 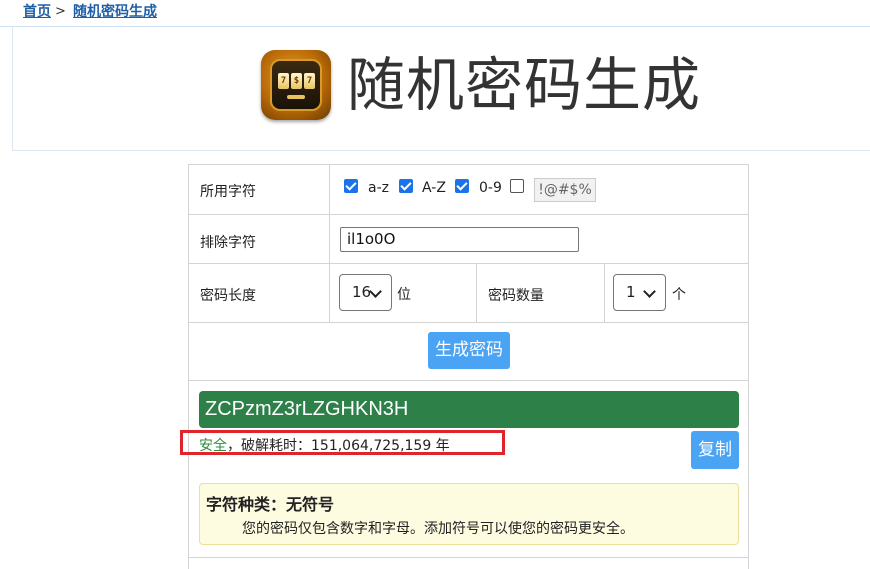 What do you see at coordinates (351, 186) in the screenshot?
I see `lowercase-checkbox` at bounding box center [351, 186].